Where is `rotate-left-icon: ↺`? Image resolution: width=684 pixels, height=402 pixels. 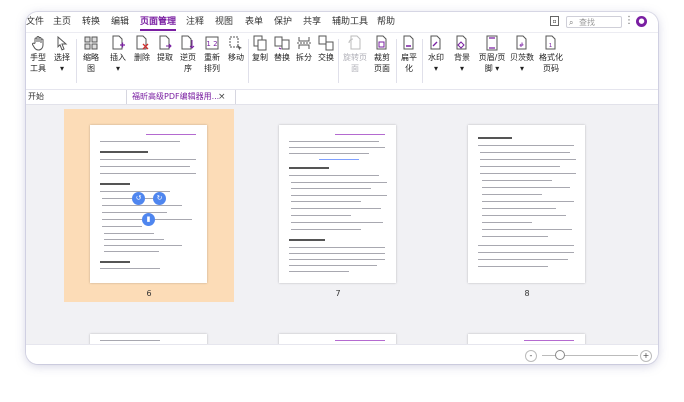
rotate-left-icon: ↺ is located at coordinates (138, 198).